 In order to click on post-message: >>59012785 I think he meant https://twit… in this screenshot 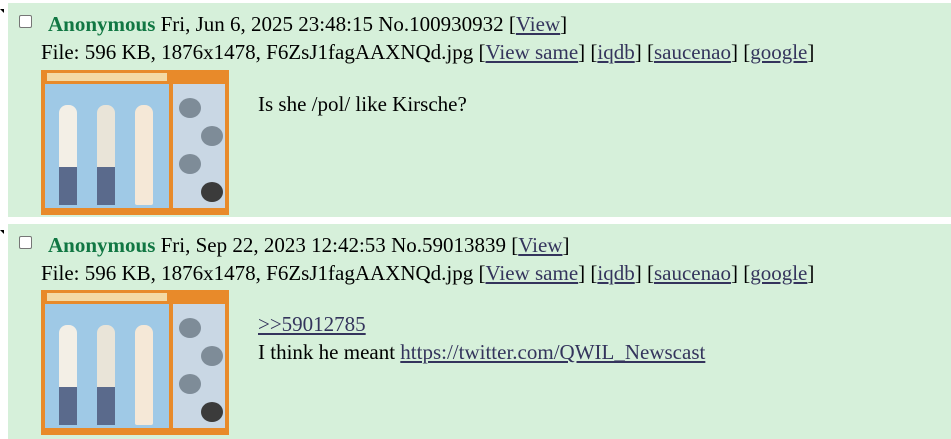, I will do `click(481, 338)`.